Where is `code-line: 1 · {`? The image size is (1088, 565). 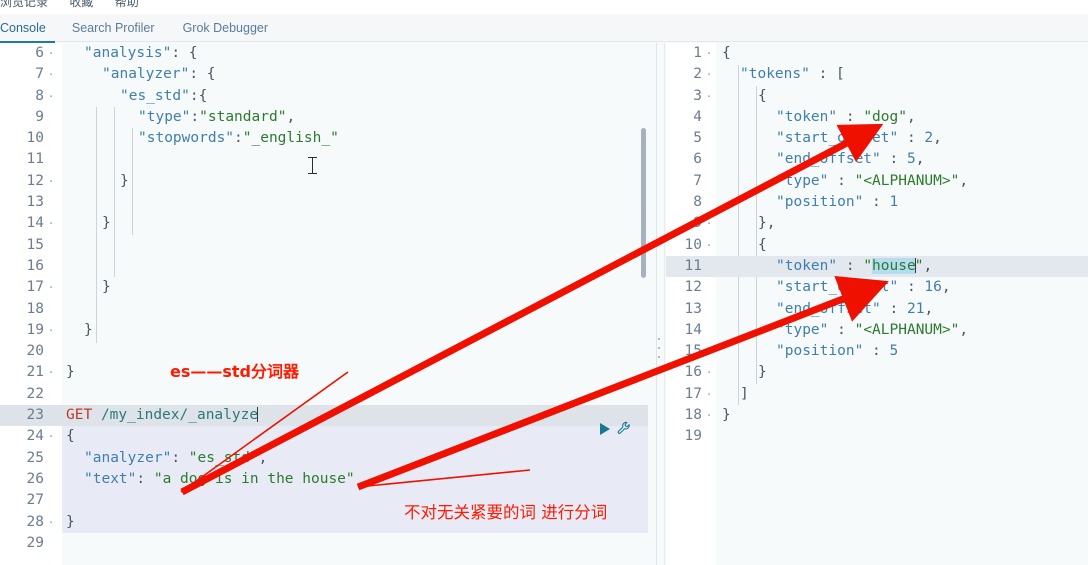
code-line: 1 · { is located at coordinates (877, 53).